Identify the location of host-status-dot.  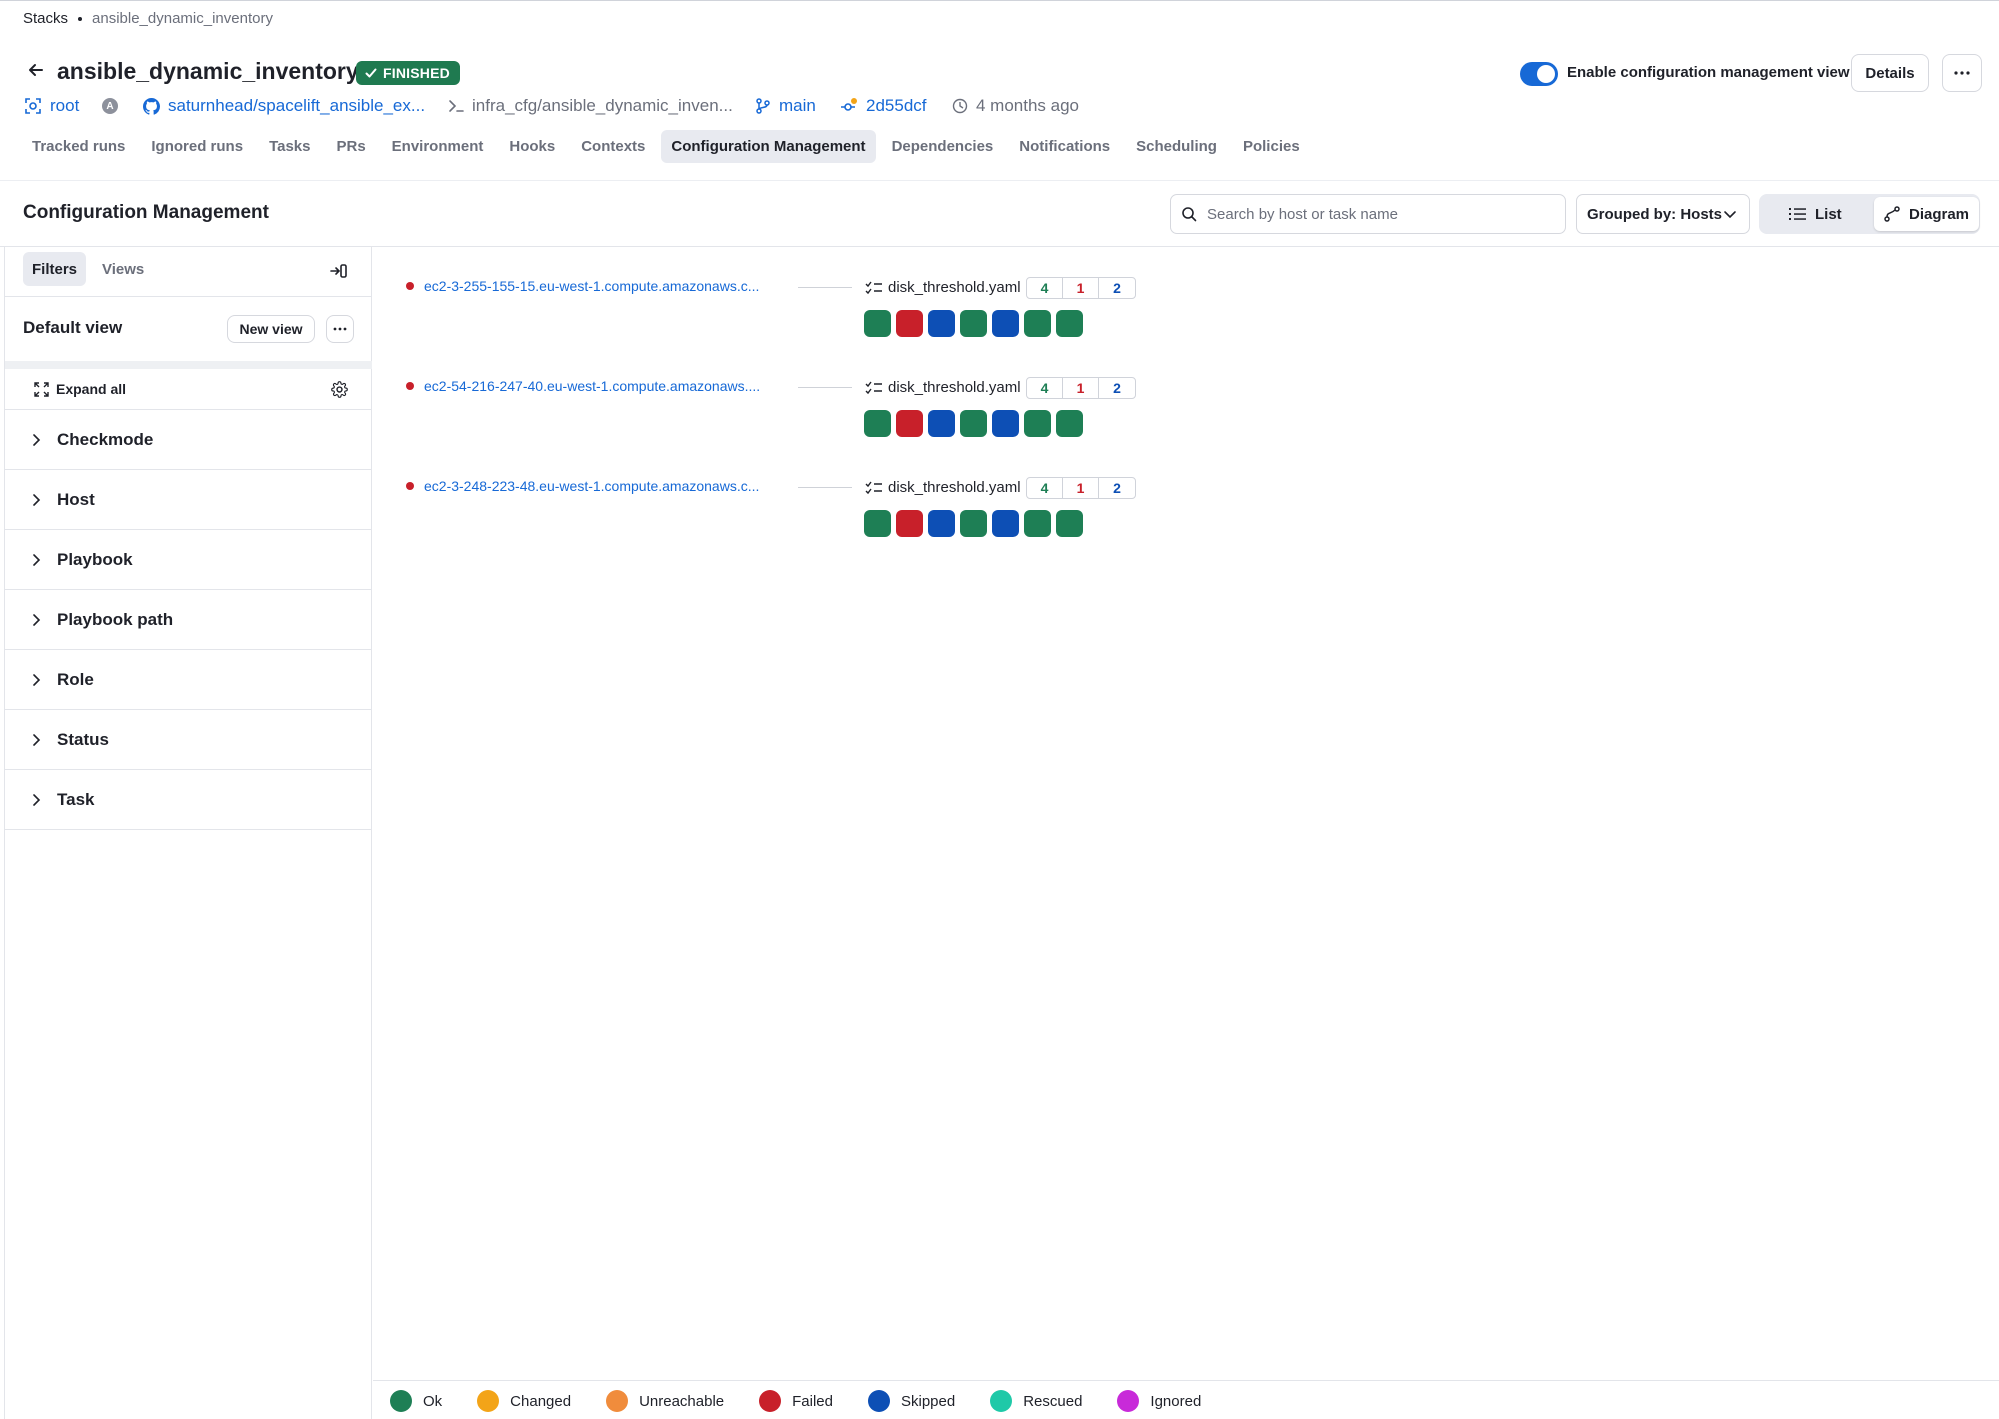
(410, 386).